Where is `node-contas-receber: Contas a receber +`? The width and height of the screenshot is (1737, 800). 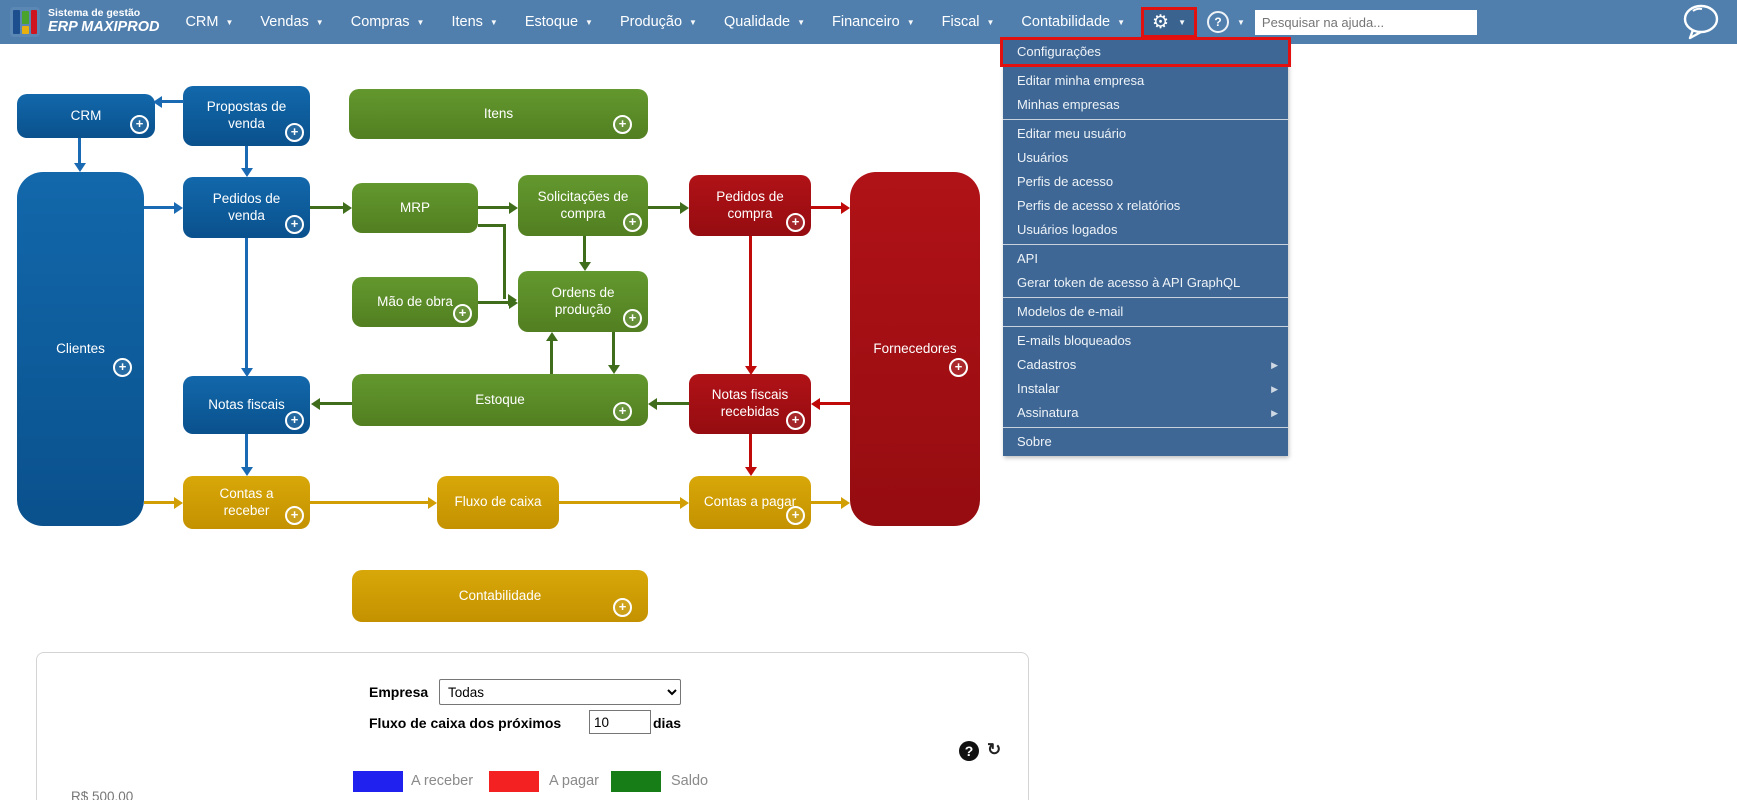 node-contas-receber: Contas a receber + is located at coordinates (246, 502).